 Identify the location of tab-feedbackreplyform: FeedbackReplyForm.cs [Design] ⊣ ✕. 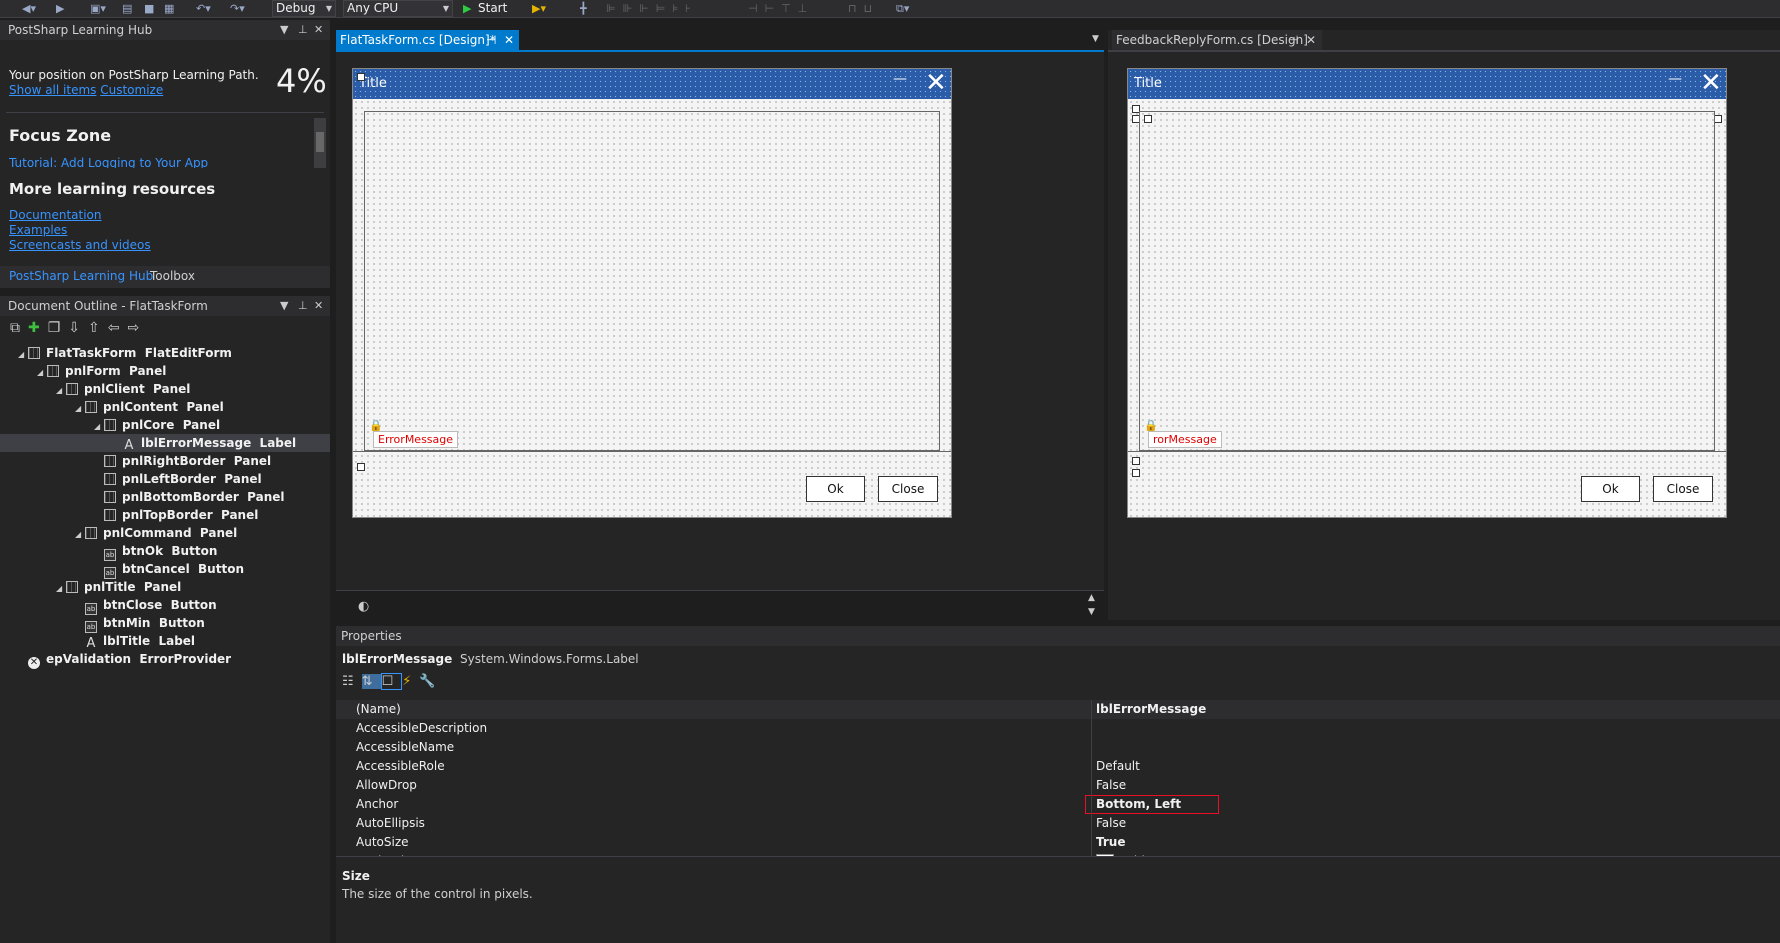
(1217, 40).